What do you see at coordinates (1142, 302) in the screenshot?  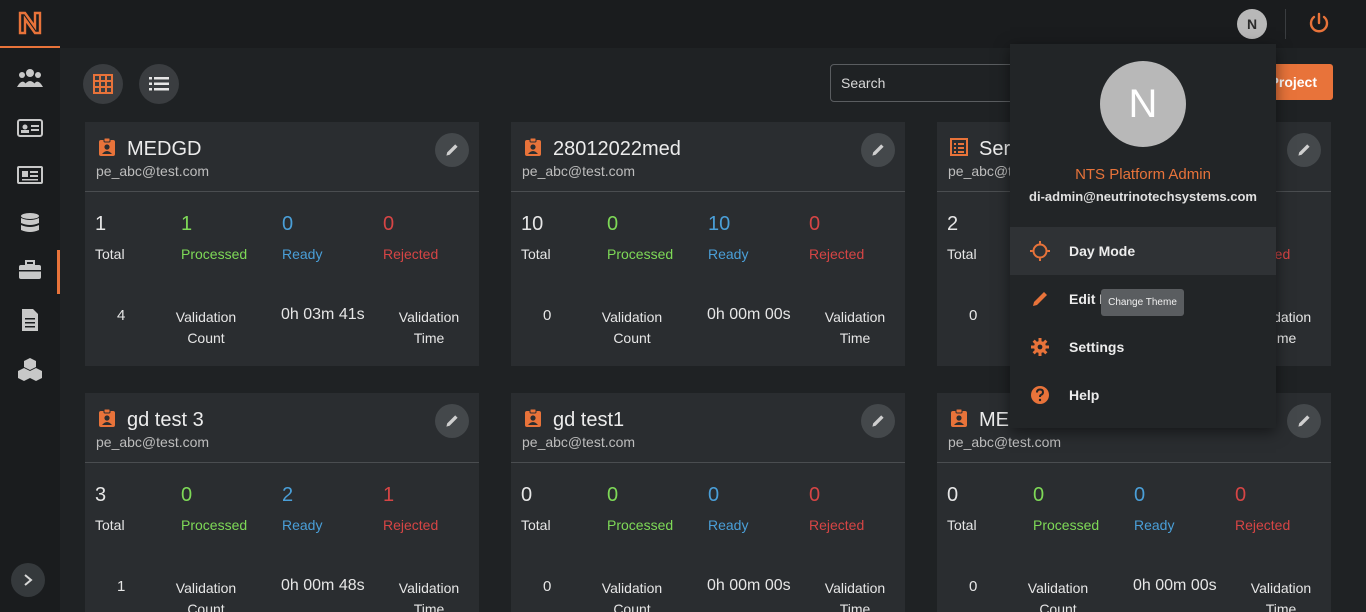 I see `change-theme-tooltip: Change Theme` at bounding box center [1142, 302].